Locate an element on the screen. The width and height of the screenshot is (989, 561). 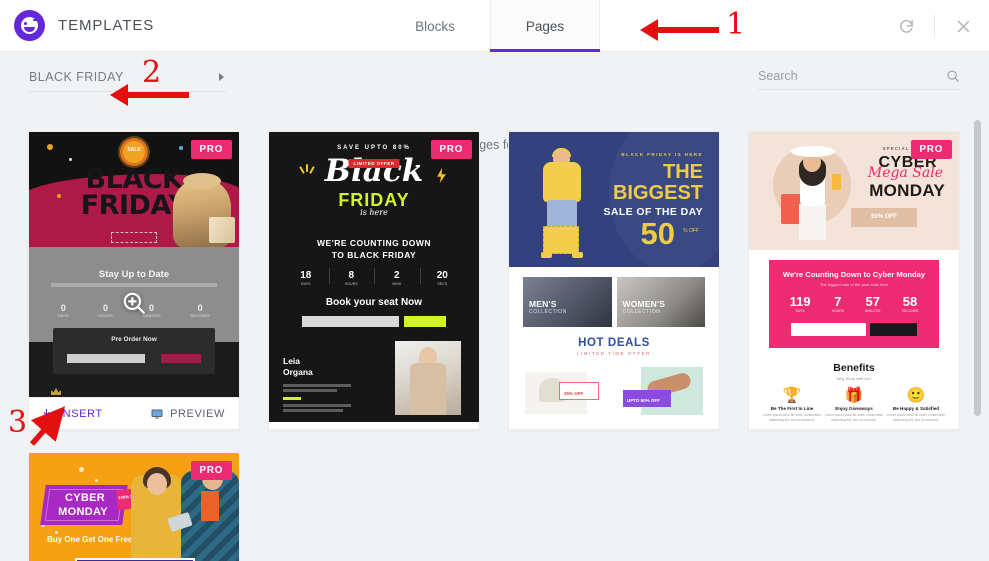
thumb-eyebrow: BLACK FRIDAY IS HERE is located at coordinates (662, 154).